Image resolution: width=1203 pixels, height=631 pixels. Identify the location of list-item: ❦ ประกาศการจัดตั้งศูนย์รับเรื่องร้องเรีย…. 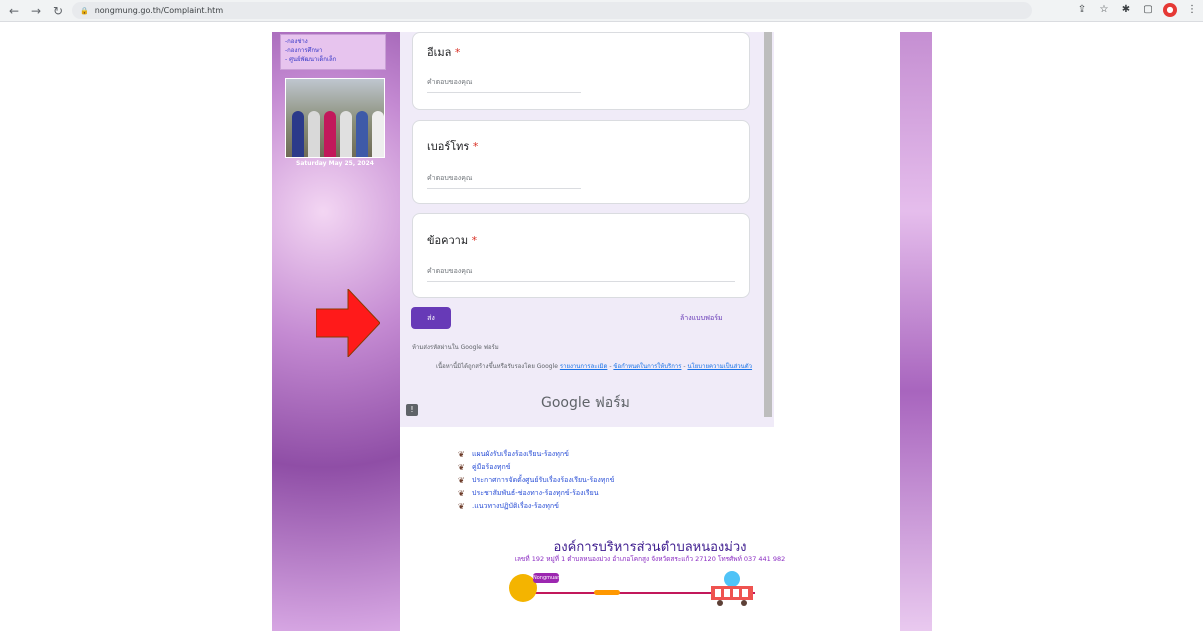
(536, 480).